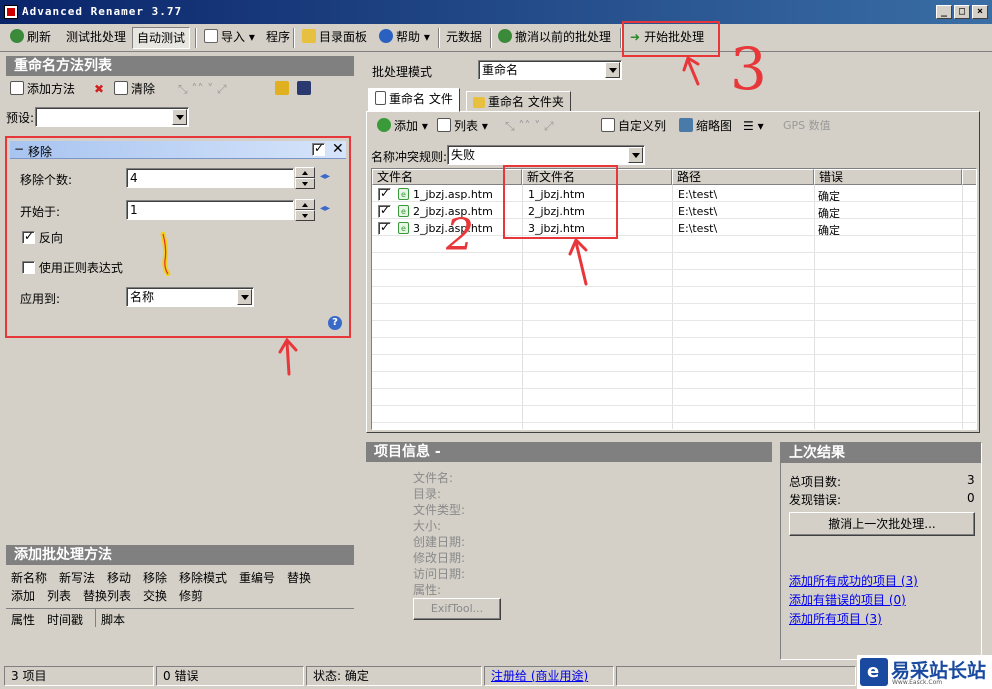 This screenshot has width=992, height=689. Describe the element at coordinates (608, 125) in the screenshot. I see `columns-icon` at that location.